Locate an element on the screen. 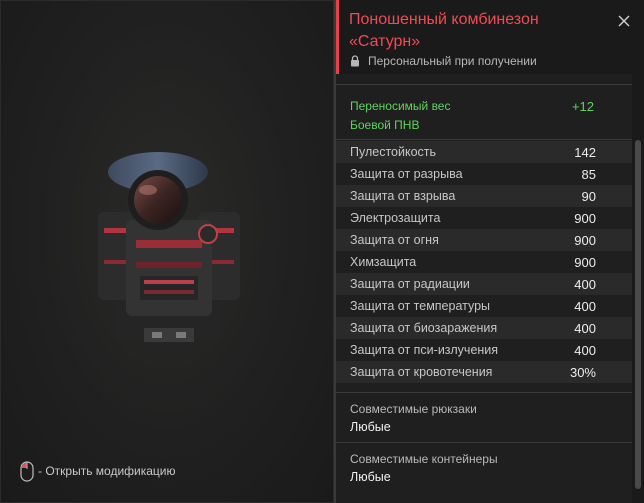  stat-name: Защита от радиации is located at coordinates (410, 284).